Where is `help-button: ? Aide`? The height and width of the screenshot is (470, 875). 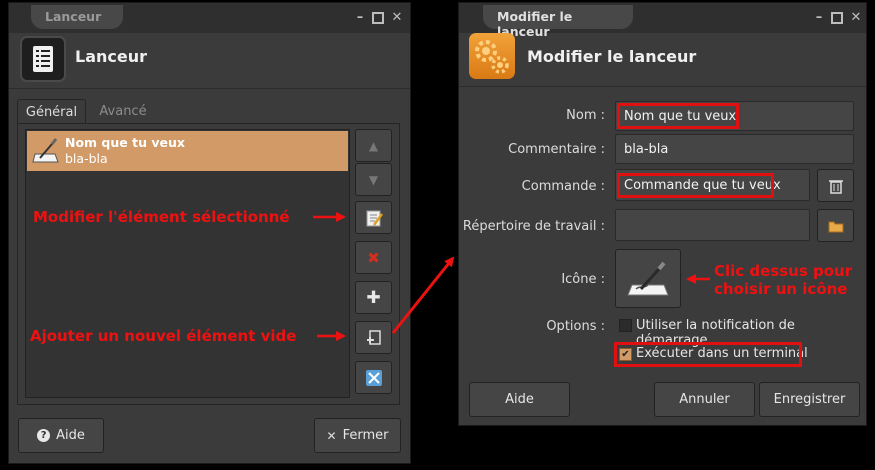 help-button: ? Aide is located at coordinates (61, 435).